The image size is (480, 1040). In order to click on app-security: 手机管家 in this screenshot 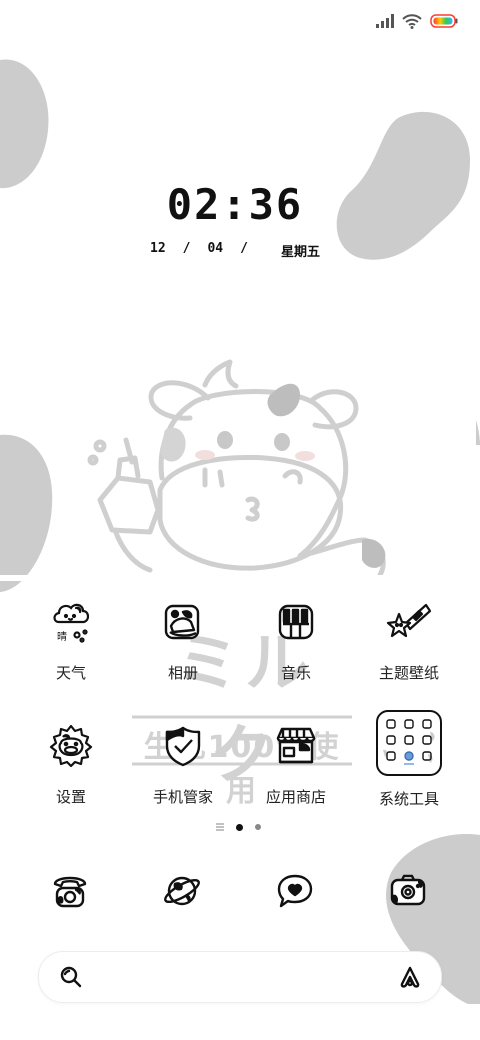, I will do `click(183, 763)`.